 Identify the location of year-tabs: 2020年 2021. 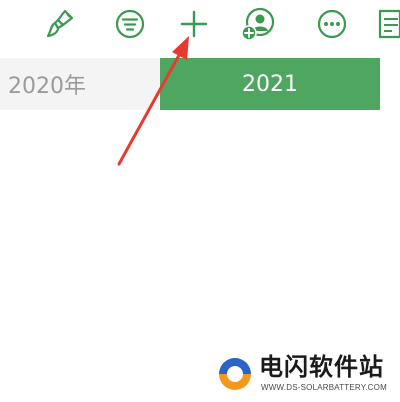
(190, 84).